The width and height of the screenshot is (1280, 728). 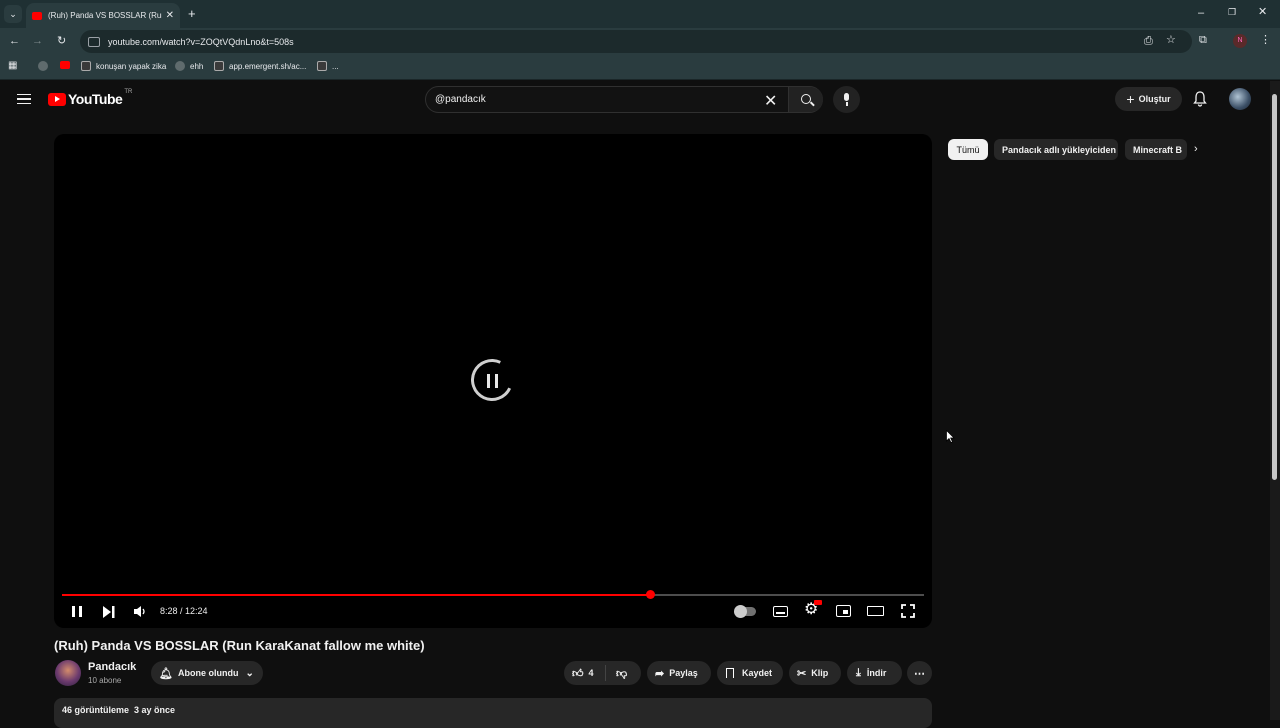 I want to click on clear-search-icon: ✕, so click(x=770, y=101).